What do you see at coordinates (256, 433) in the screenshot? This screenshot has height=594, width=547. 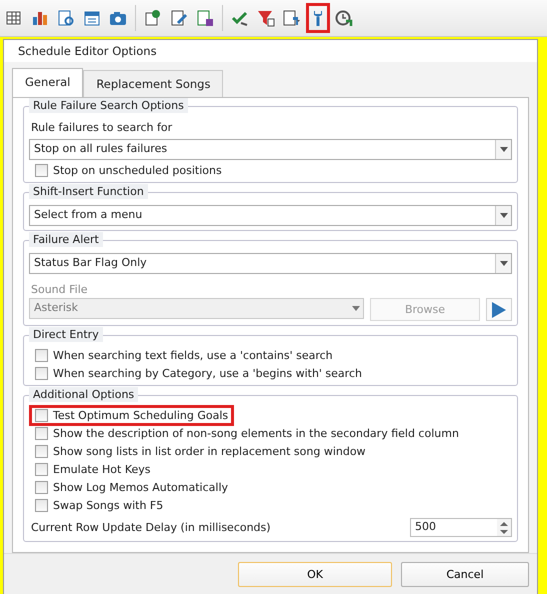 I see `checkbox-label: Show the description of non-song elements in the secondary field column` at bounding box center [256, 433].